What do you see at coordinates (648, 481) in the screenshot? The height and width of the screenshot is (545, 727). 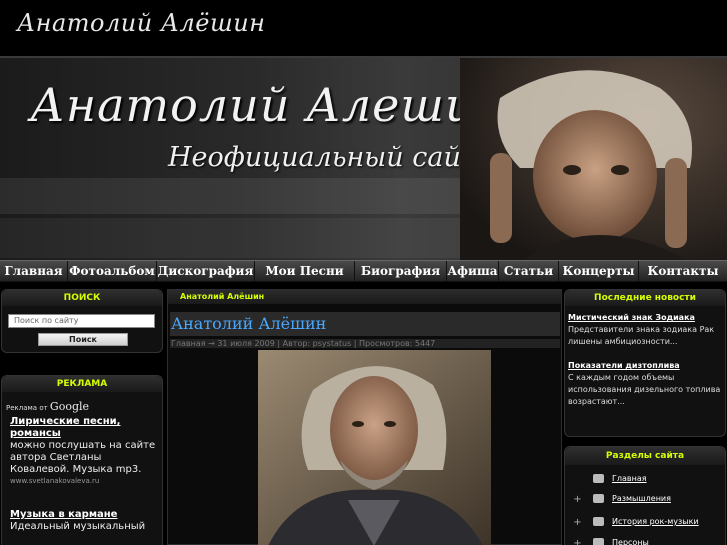 I see `section-item: Главная` at bounding box center [648, 481].